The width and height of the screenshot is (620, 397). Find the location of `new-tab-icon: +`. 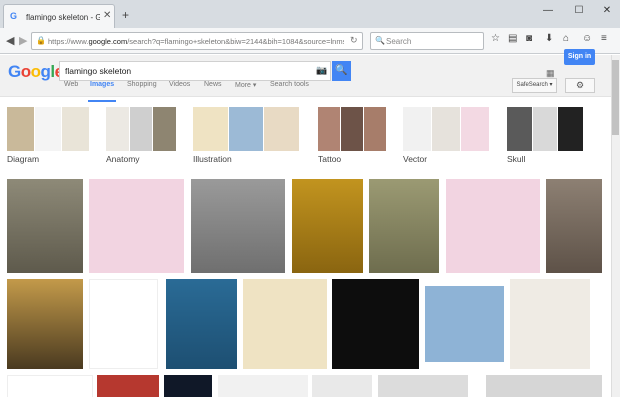

new-tab-icon: + is located at coordinates (125, 15).